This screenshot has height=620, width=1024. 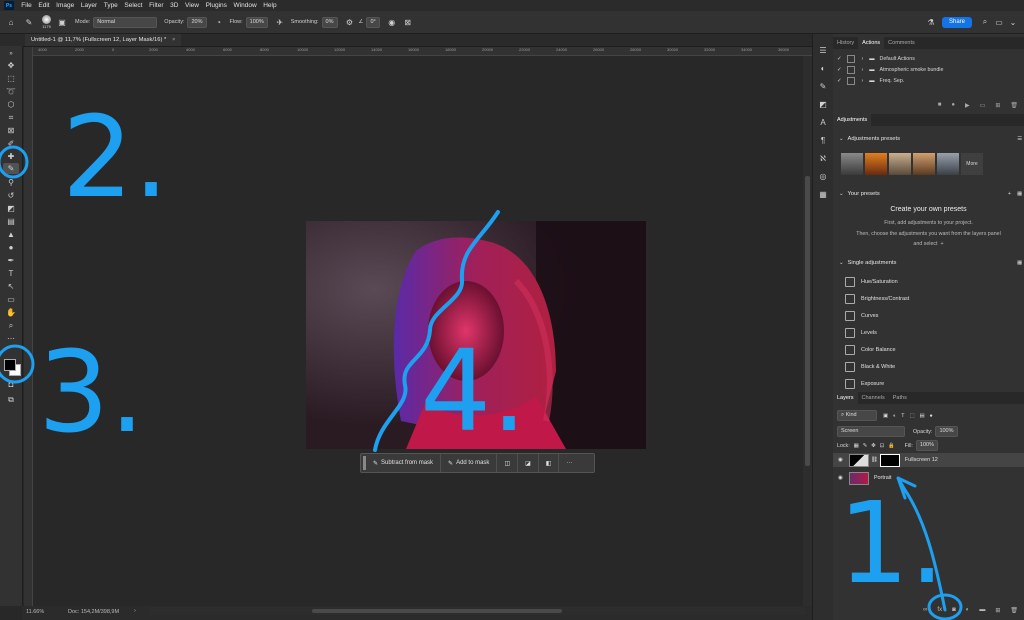 I want to click on annotation-3: 3., so click(x=91, y=393).